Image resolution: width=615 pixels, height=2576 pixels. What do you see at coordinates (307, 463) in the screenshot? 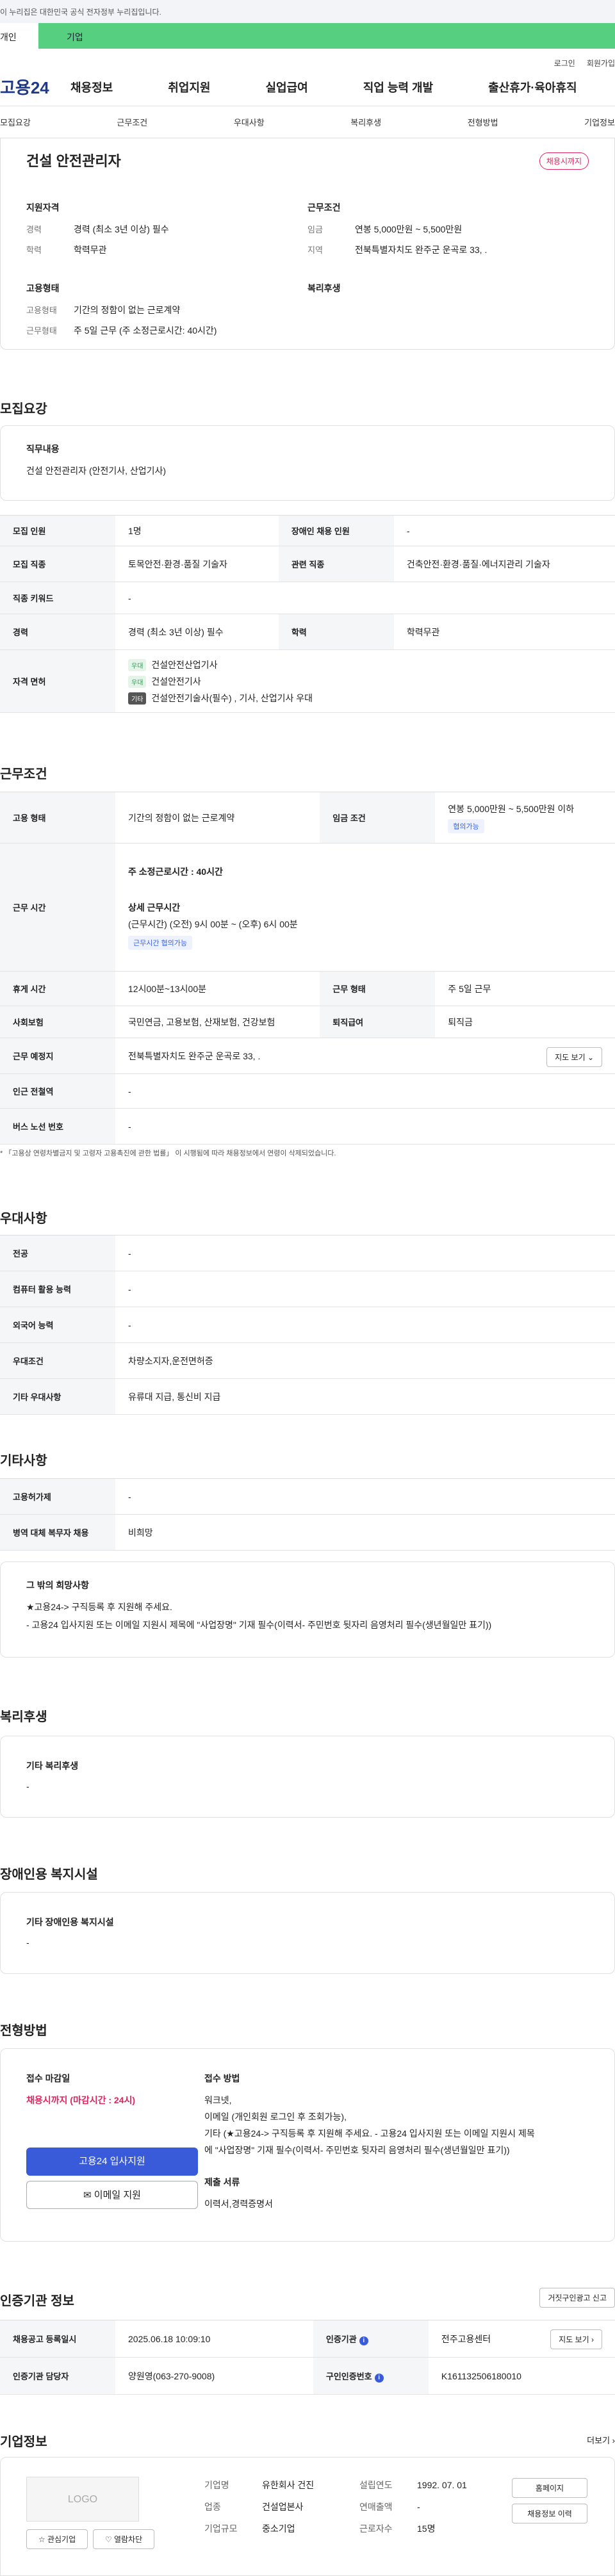
I see `job-description-box: 직무내용 건설 안전관리자 (안전기사, 산업기사)` at bounding box center [307, 463].